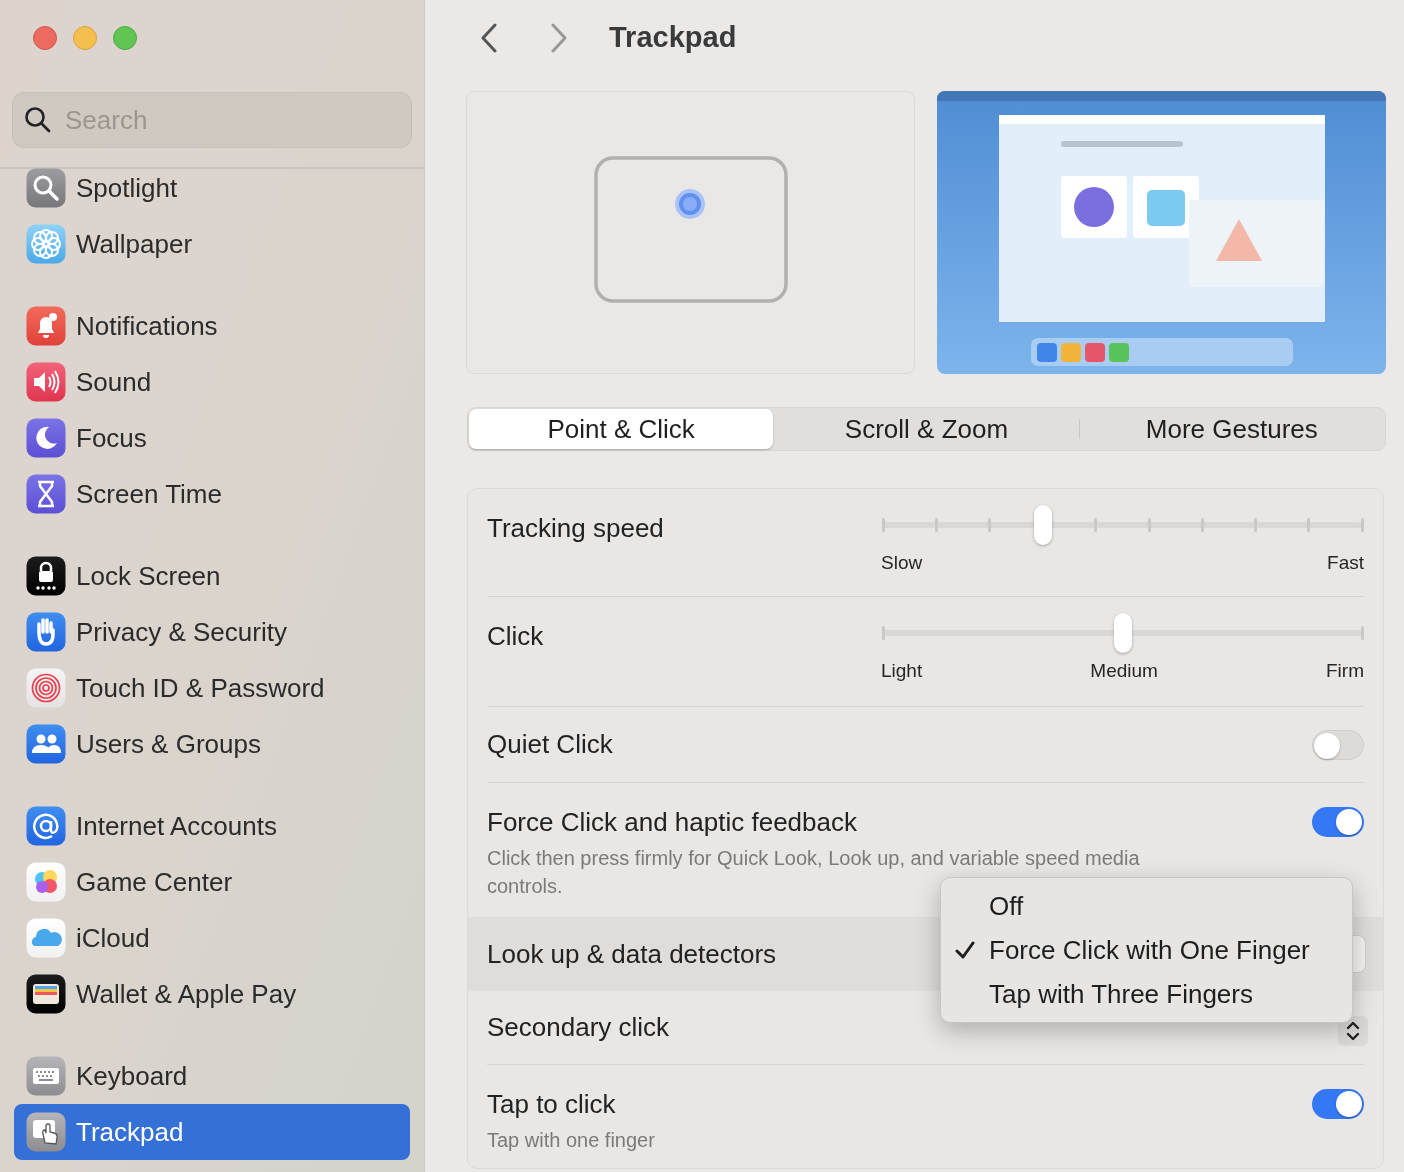  What do you see at coordinates (46, 188) in the screenshot?
I see `magnifier-icon` at bounding box center [46, 188].